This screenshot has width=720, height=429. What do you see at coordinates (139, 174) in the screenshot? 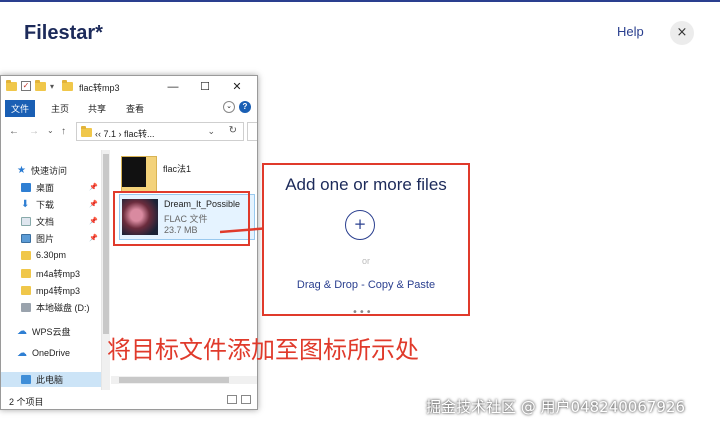
I see `folder-thumbnail` at bounding box center [139, 174].